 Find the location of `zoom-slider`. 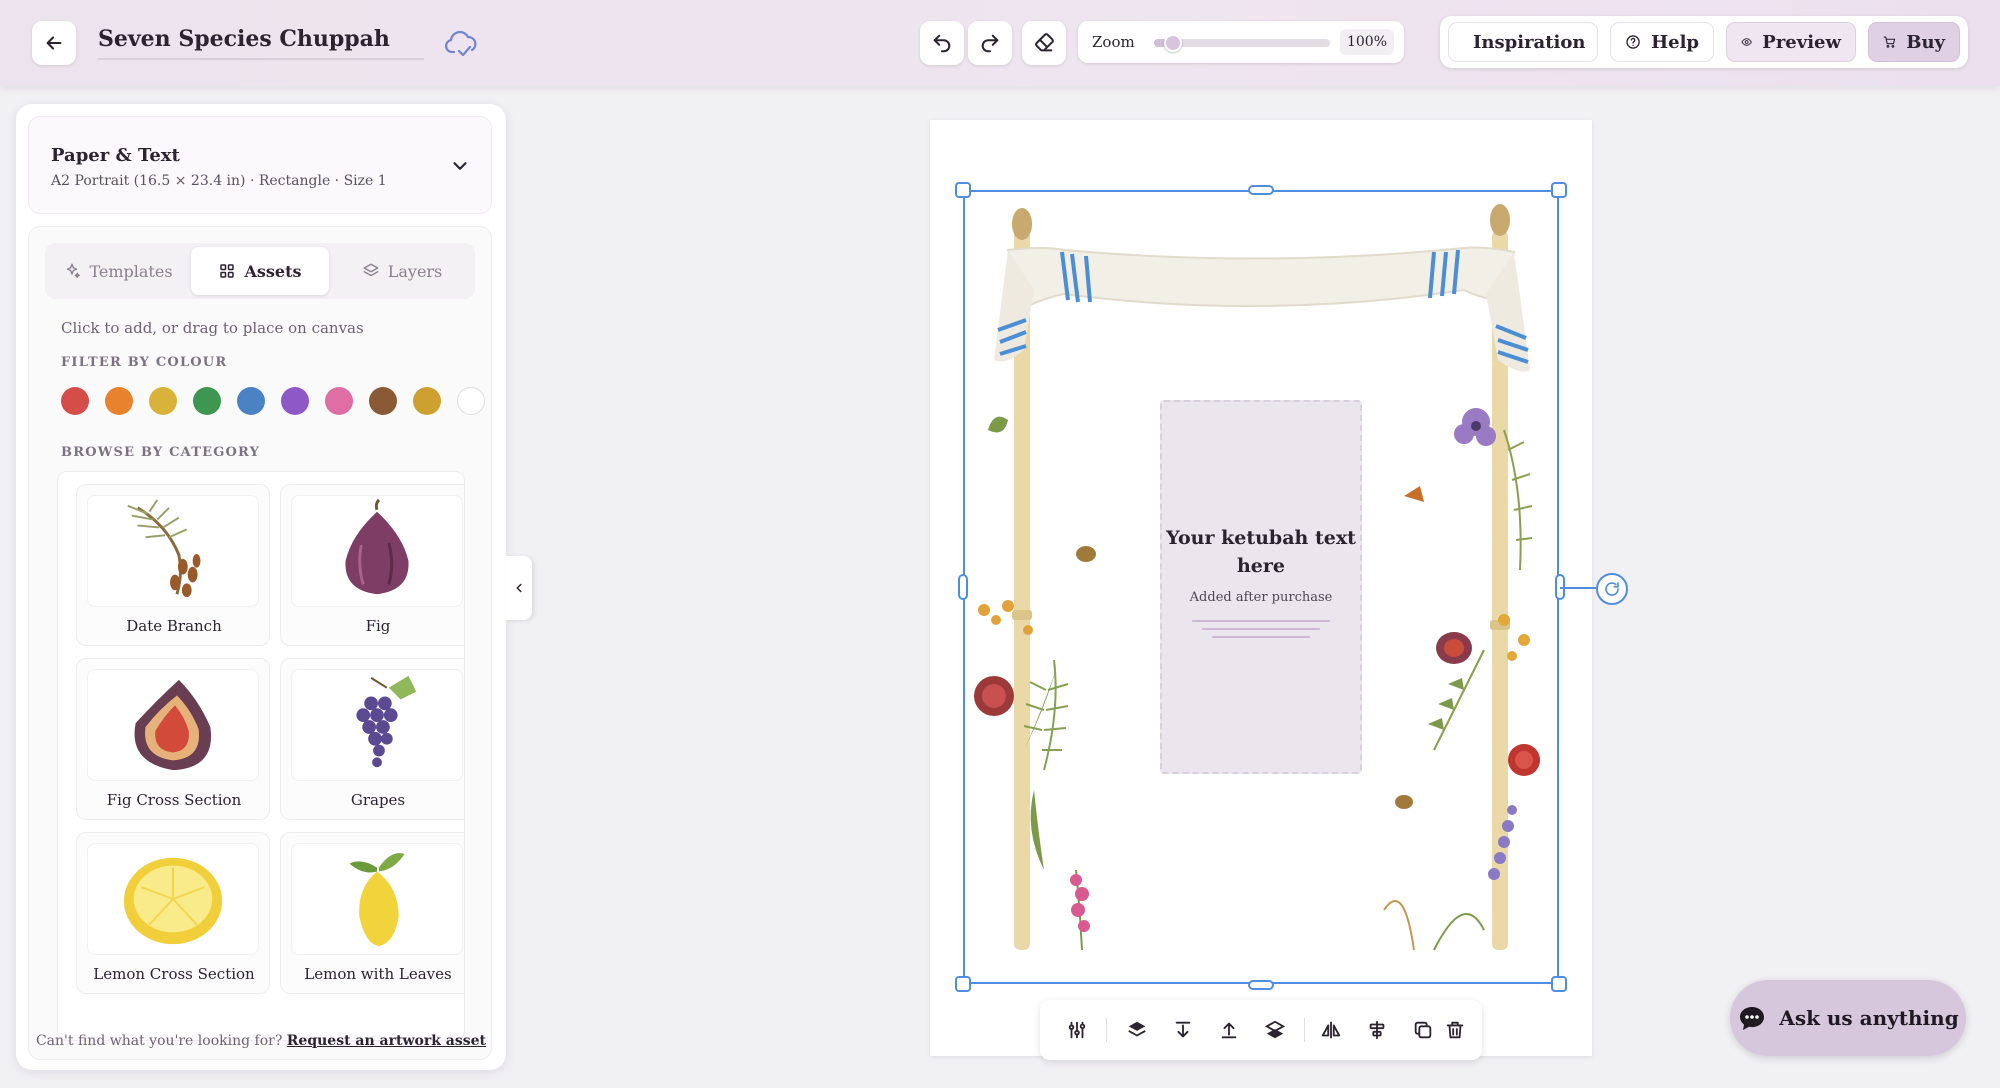

zoom-slider is located at coordinates (1242, 43).